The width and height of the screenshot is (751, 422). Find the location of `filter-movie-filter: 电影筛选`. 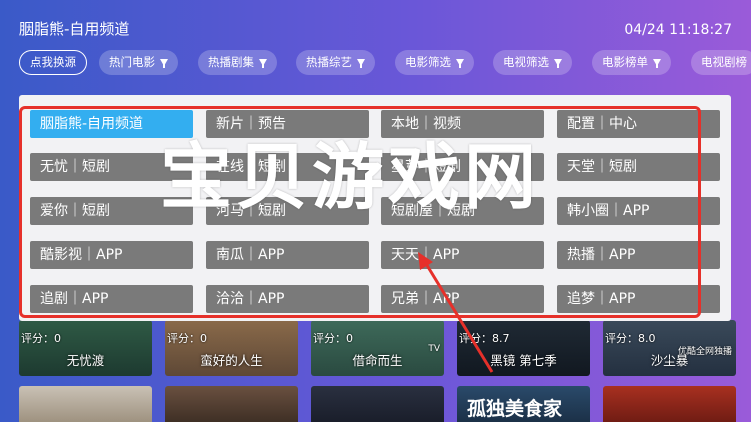

filter-movie-filter: 电影筛选 is located at coordinates (434, 62).